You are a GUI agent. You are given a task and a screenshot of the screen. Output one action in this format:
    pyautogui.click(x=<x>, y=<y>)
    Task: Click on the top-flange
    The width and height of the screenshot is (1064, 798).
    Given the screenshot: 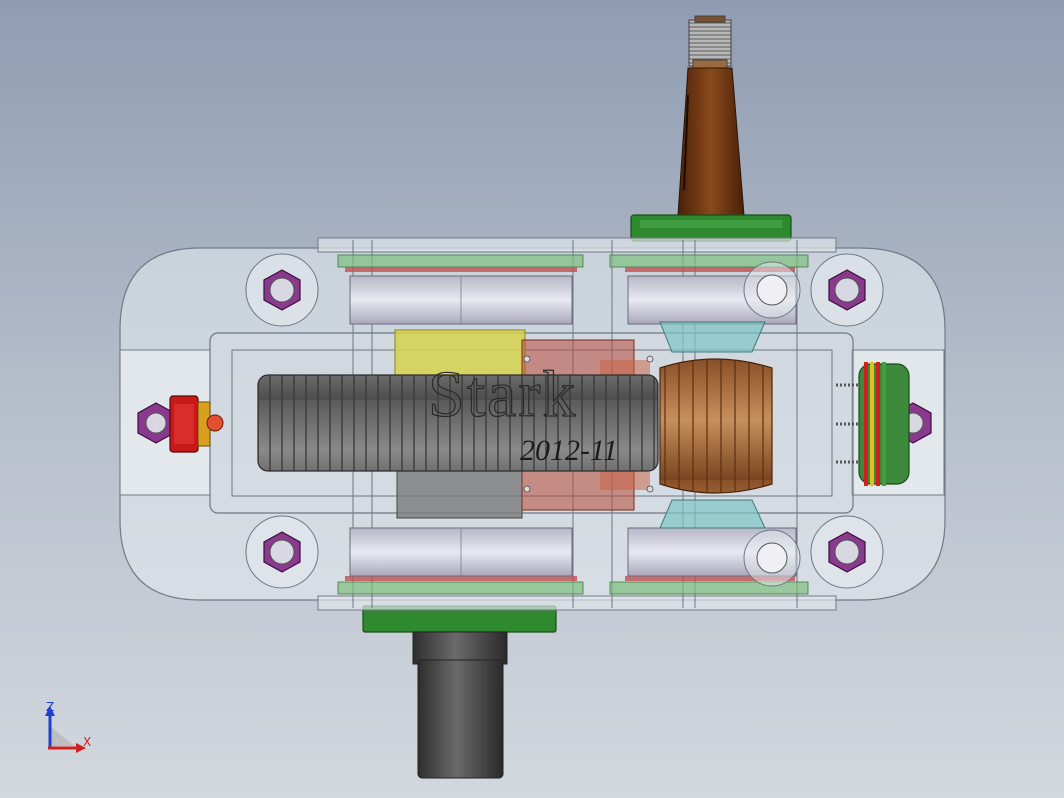 What is the action you would take?
    pyautogui.click(x=711, y=228)
    